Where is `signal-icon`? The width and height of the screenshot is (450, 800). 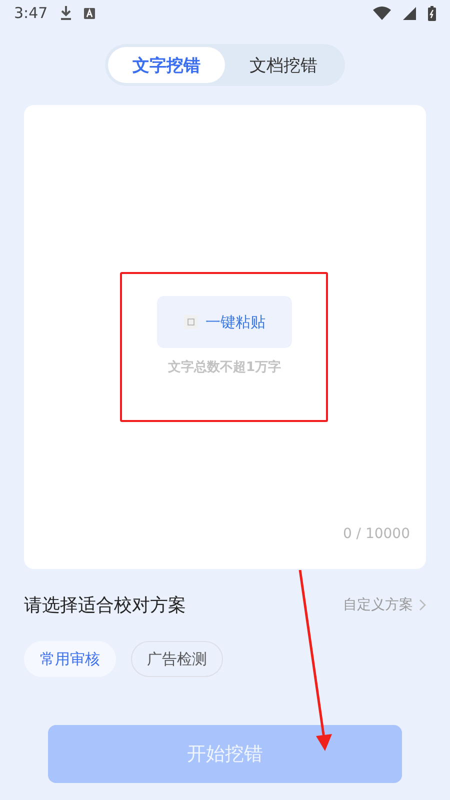 signal-icon is located at coordinates (409, 13).